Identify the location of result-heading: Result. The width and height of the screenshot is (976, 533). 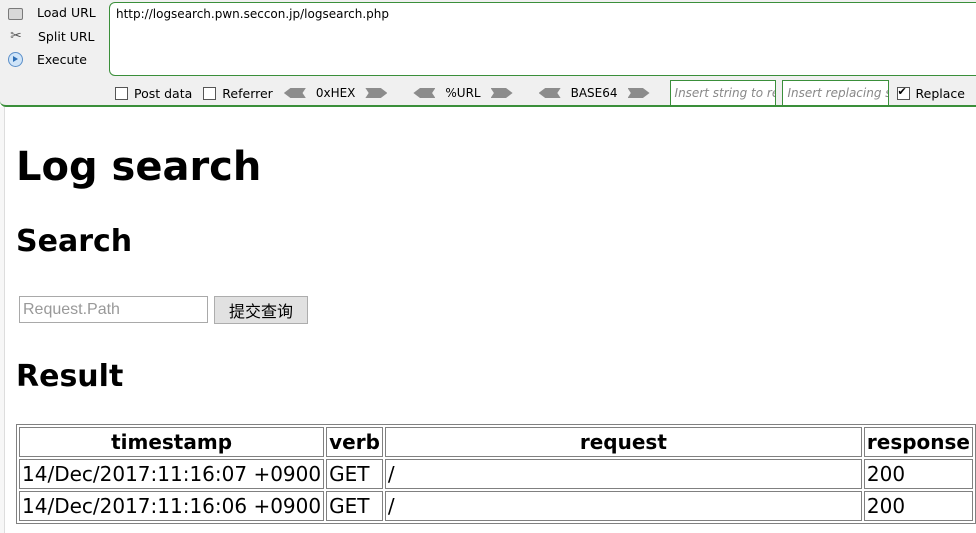
(70, 376).